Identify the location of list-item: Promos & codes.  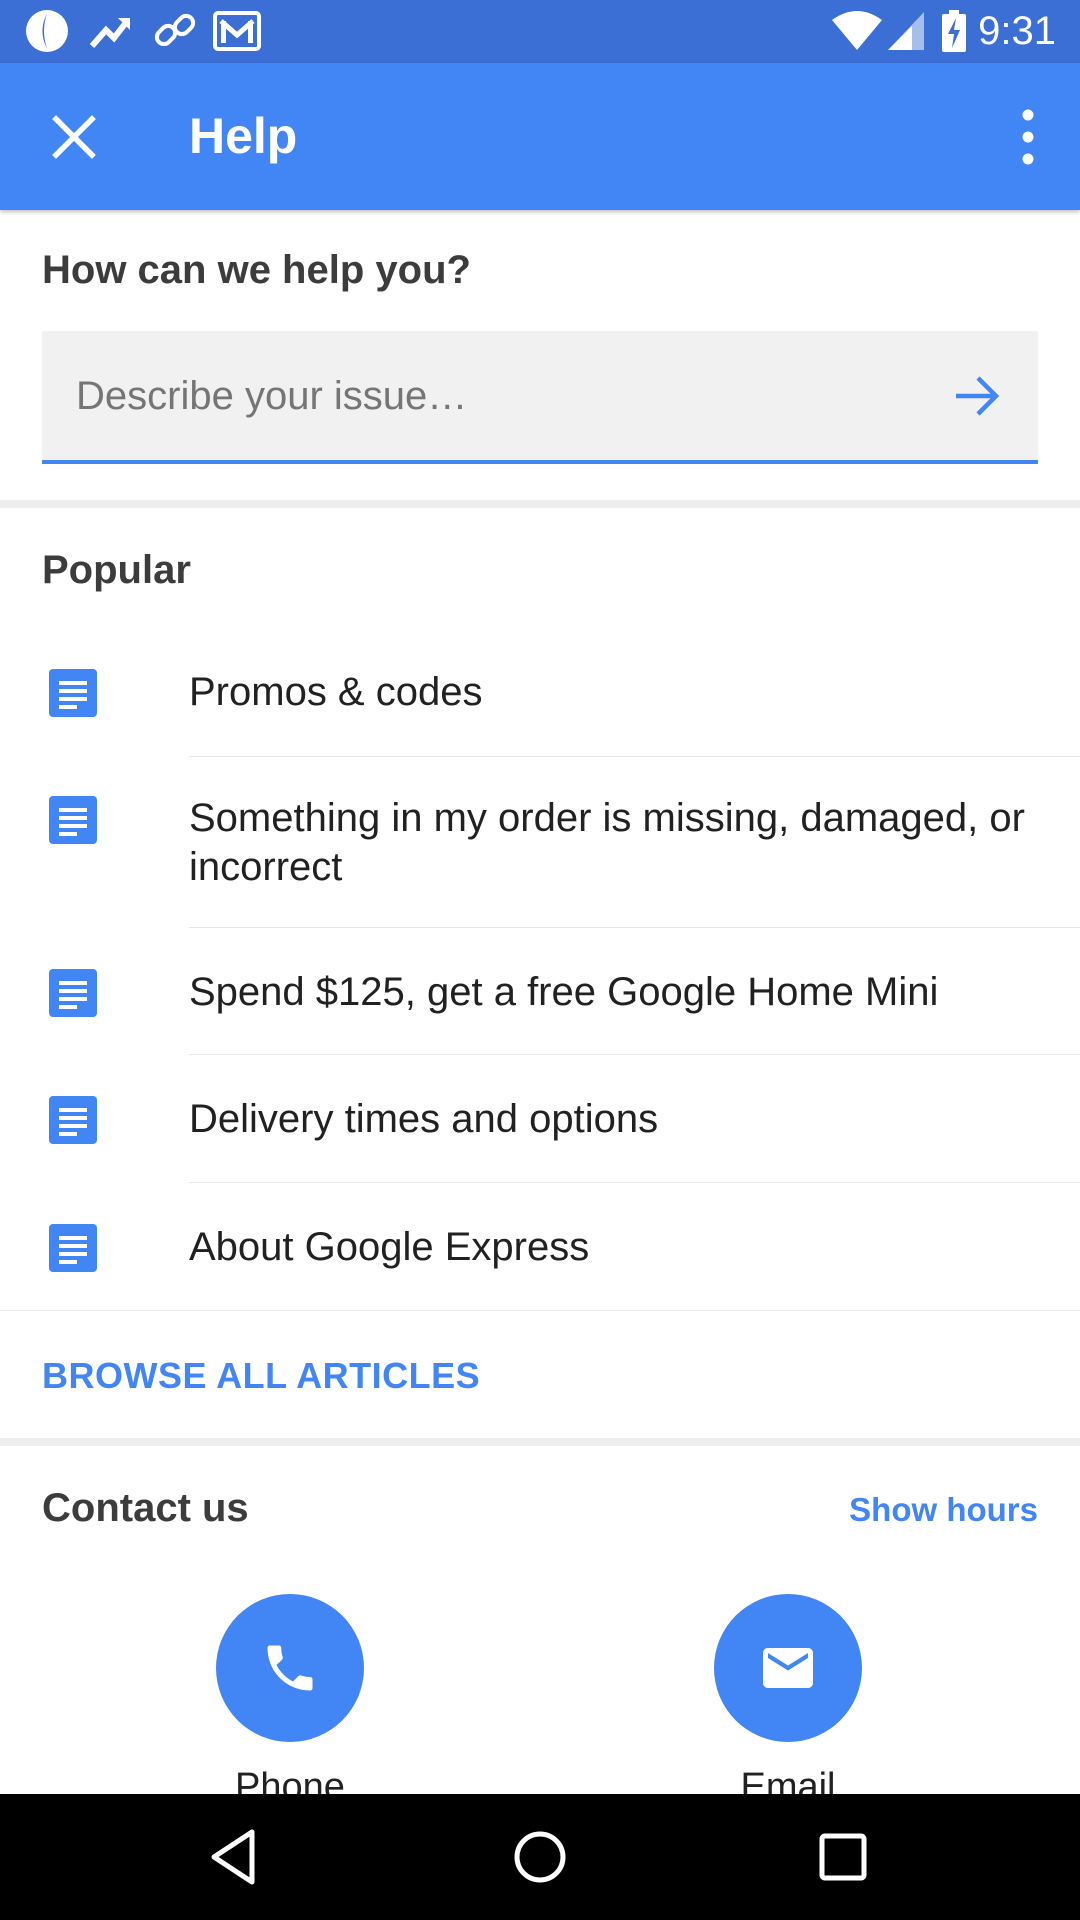
(540, 693).